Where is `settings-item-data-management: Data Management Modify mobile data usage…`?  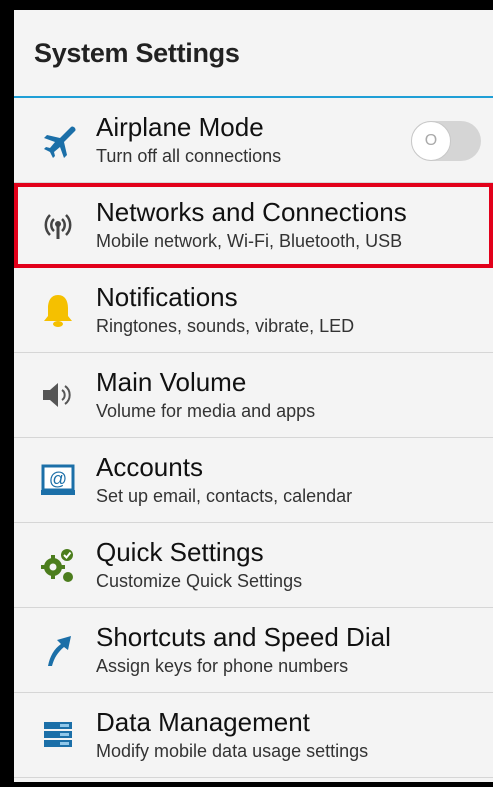
settings-item-data-management: Data Management Modify mobile data usage… is located at coordinates (253, 735).